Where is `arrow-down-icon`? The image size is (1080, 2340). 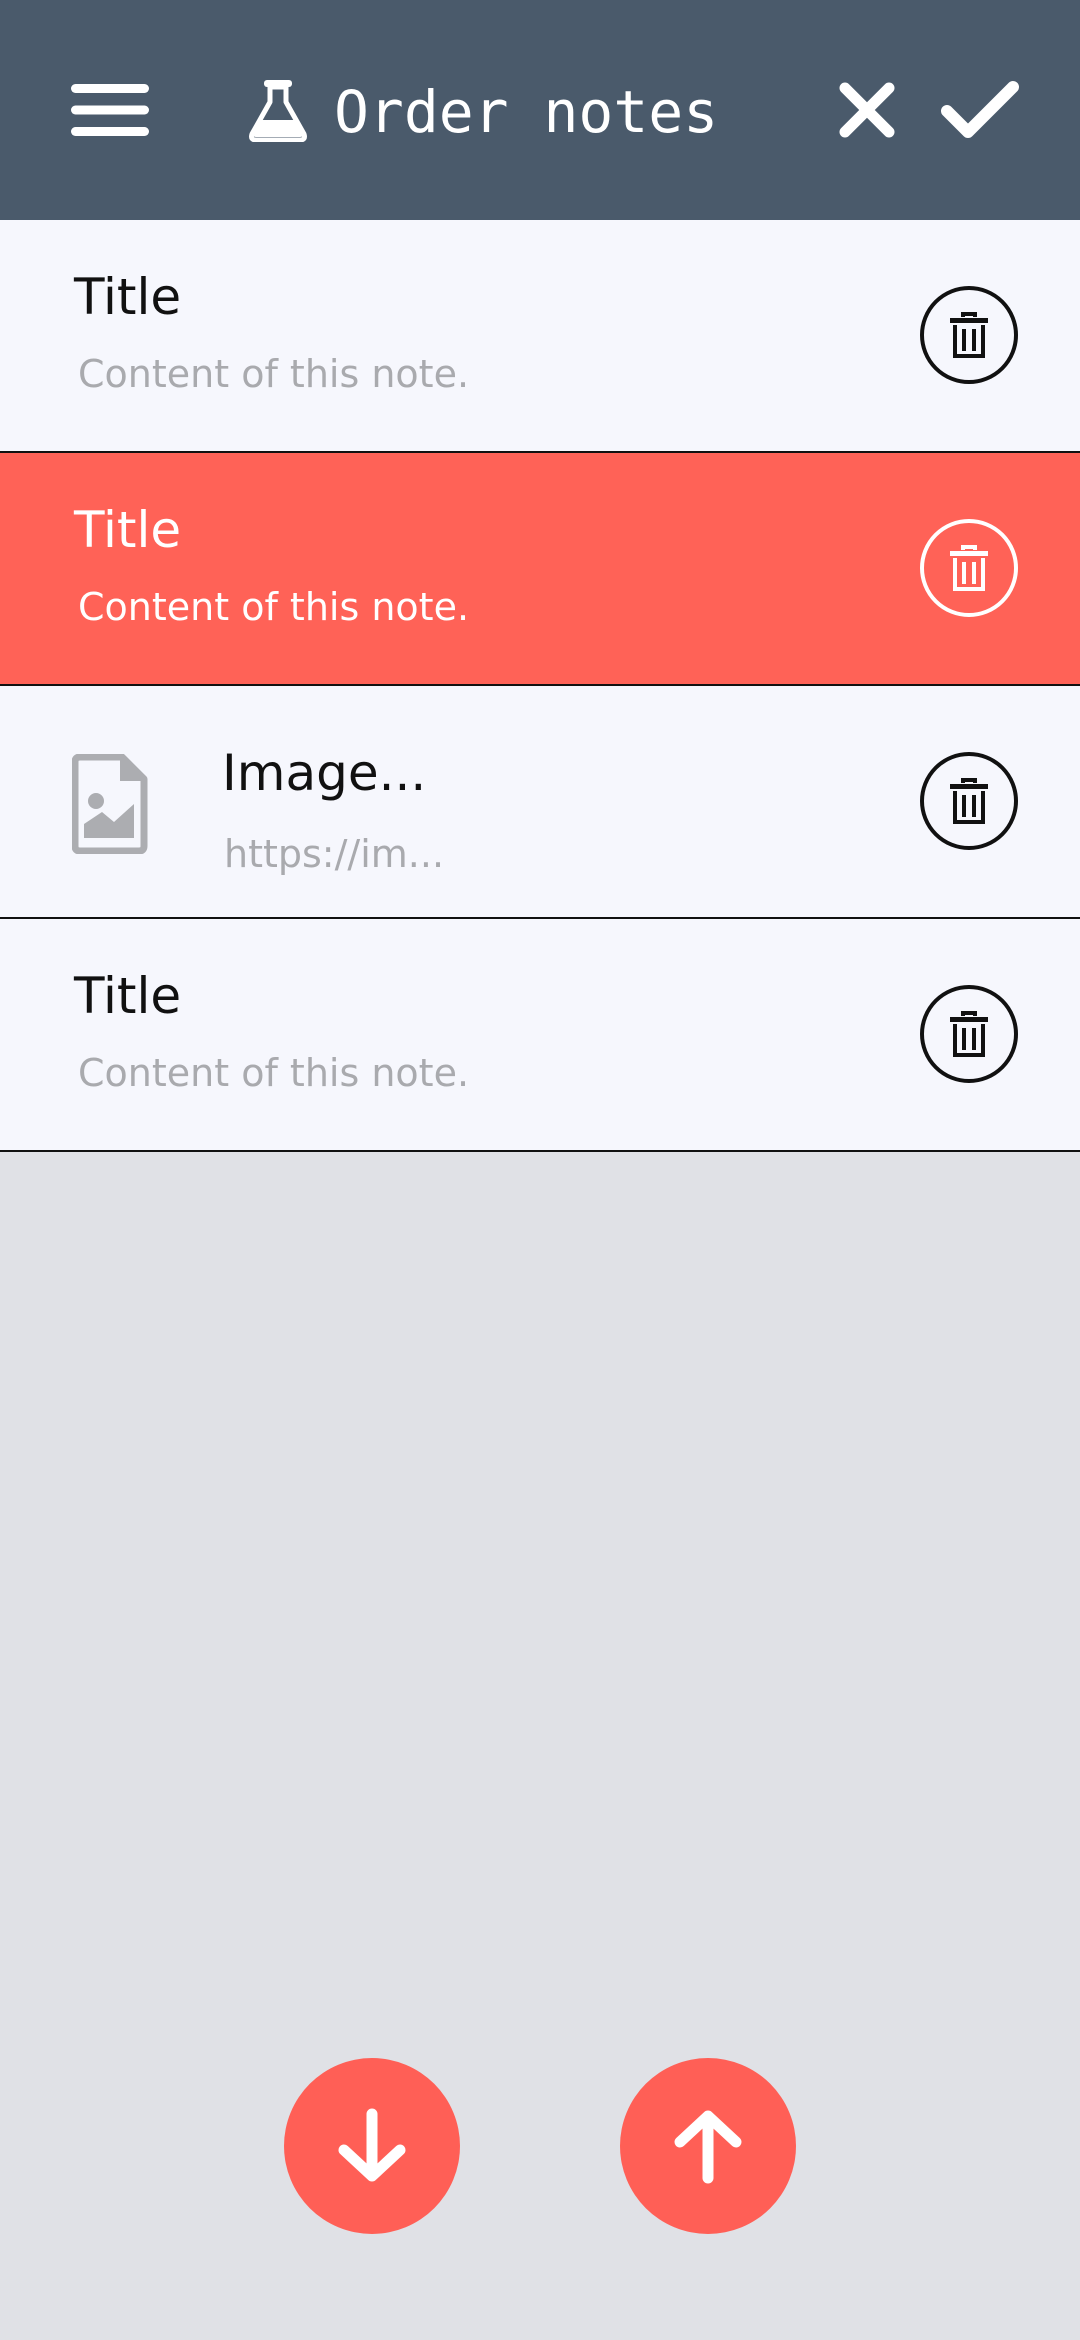
arrow-down-icon is located at coordinates (372, 2145).